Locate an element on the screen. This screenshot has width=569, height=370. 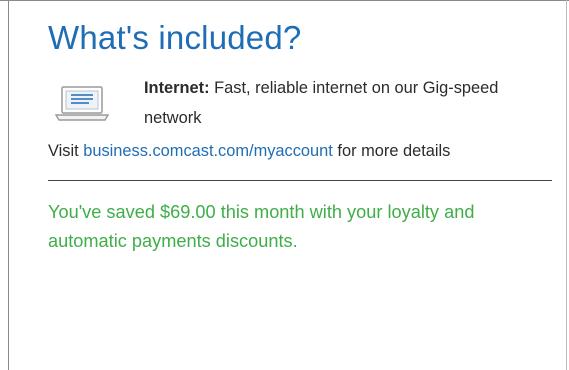
left-border is located at coordinates (8, 185).